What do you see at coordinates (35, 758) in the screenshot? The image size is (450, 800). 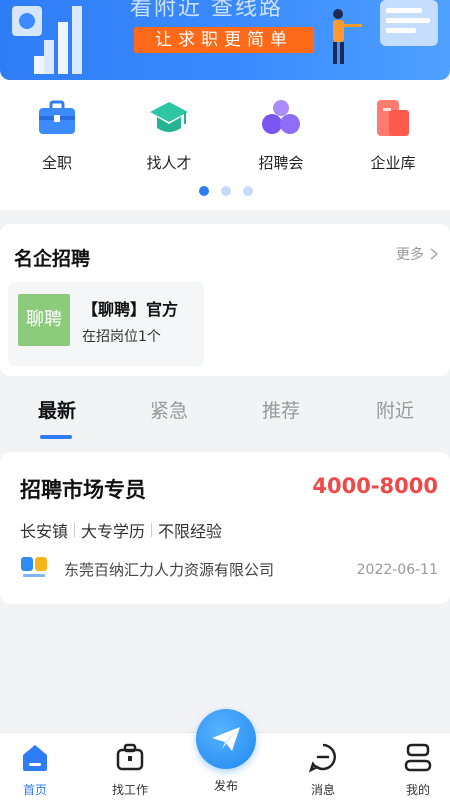 I see `home-icon` at bounding box center [35, 758].